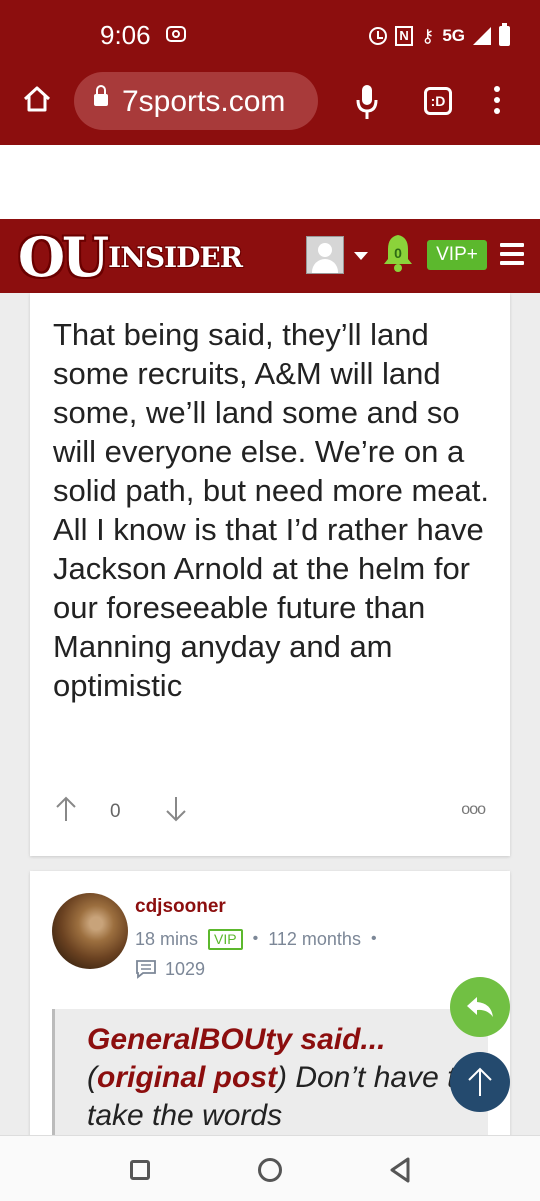 The image size is (540, 1201). I want to click on site-header: OU INSIDER 0 VIP+, so click(270, 256).